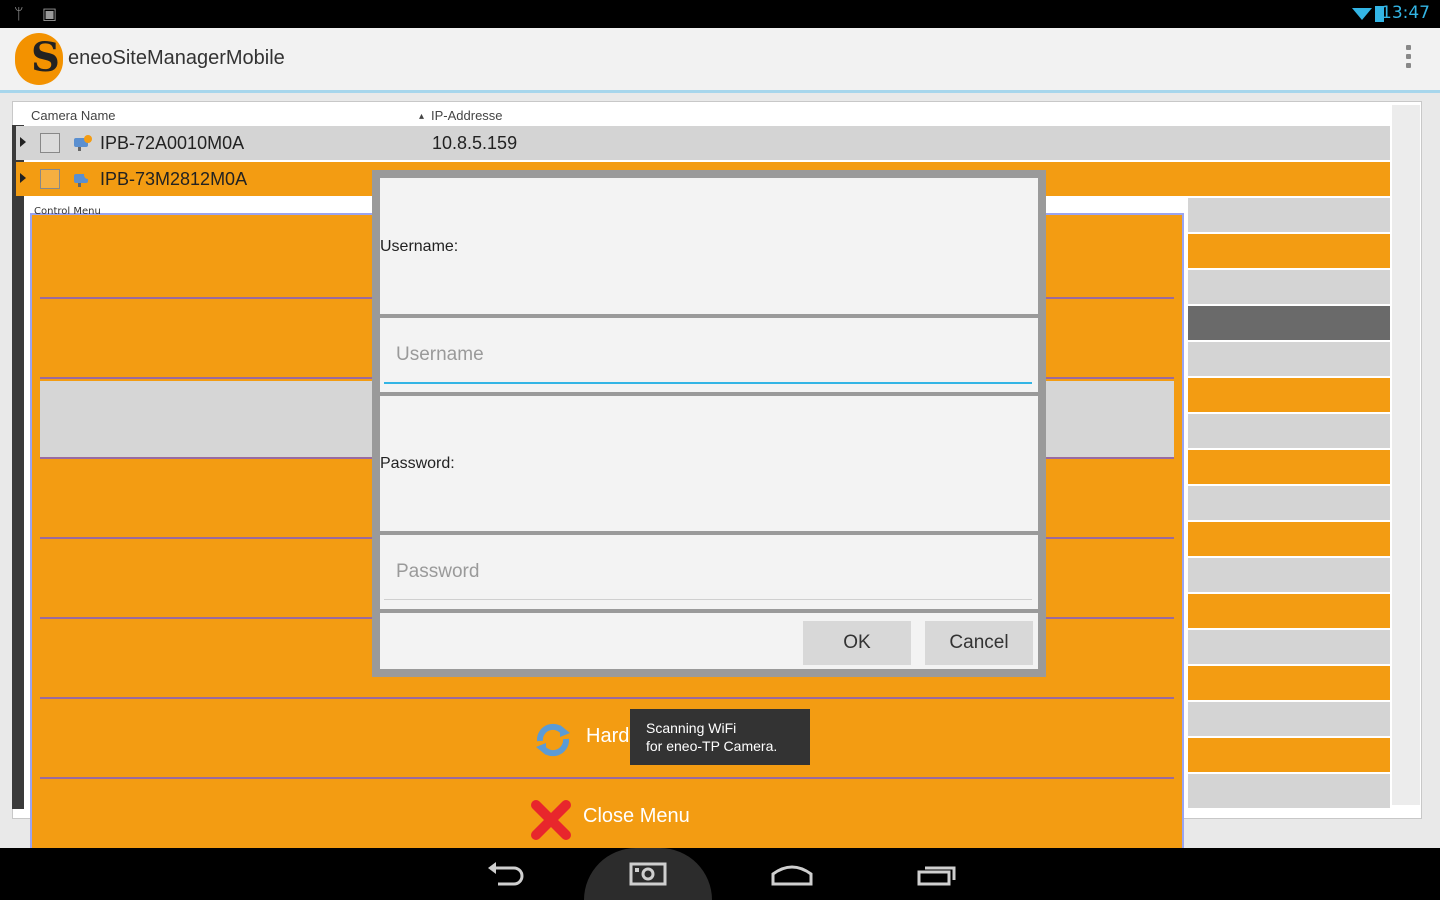 This screenshot has width=1440, height=900. What do you see at coordinates (1406, 455) in the screenshot?
I see `table-scrollbar` at bounding box center [1406, 455].